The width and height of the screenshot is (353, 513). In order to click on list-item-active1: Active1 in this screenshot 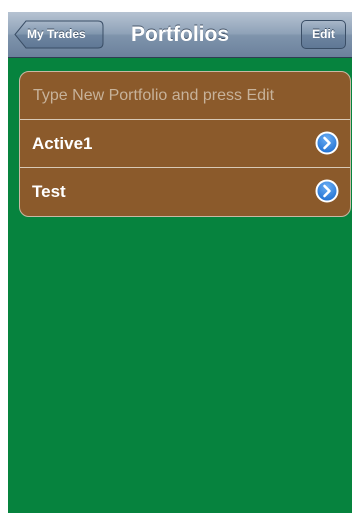, I will do `click(185, 144)`.